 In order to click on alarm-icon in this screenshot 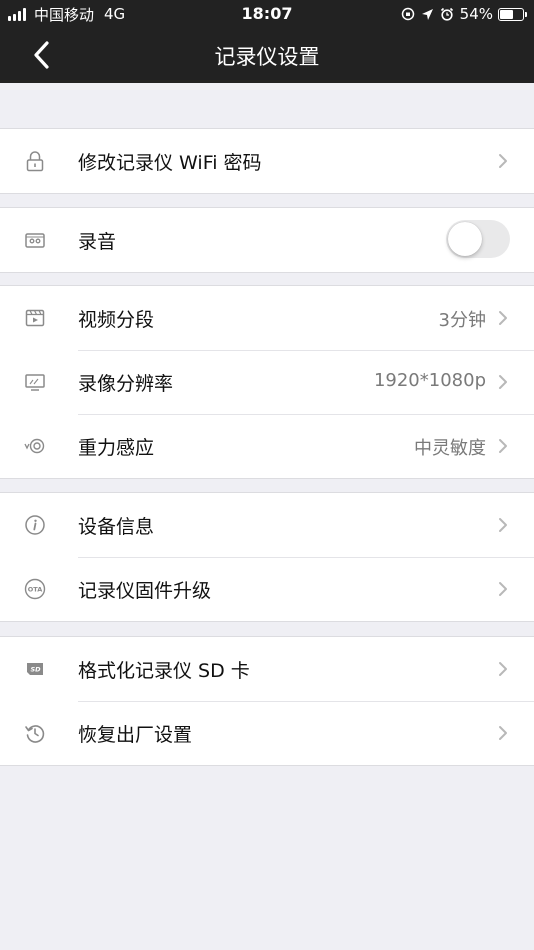, I will do `click(446, 14)`.